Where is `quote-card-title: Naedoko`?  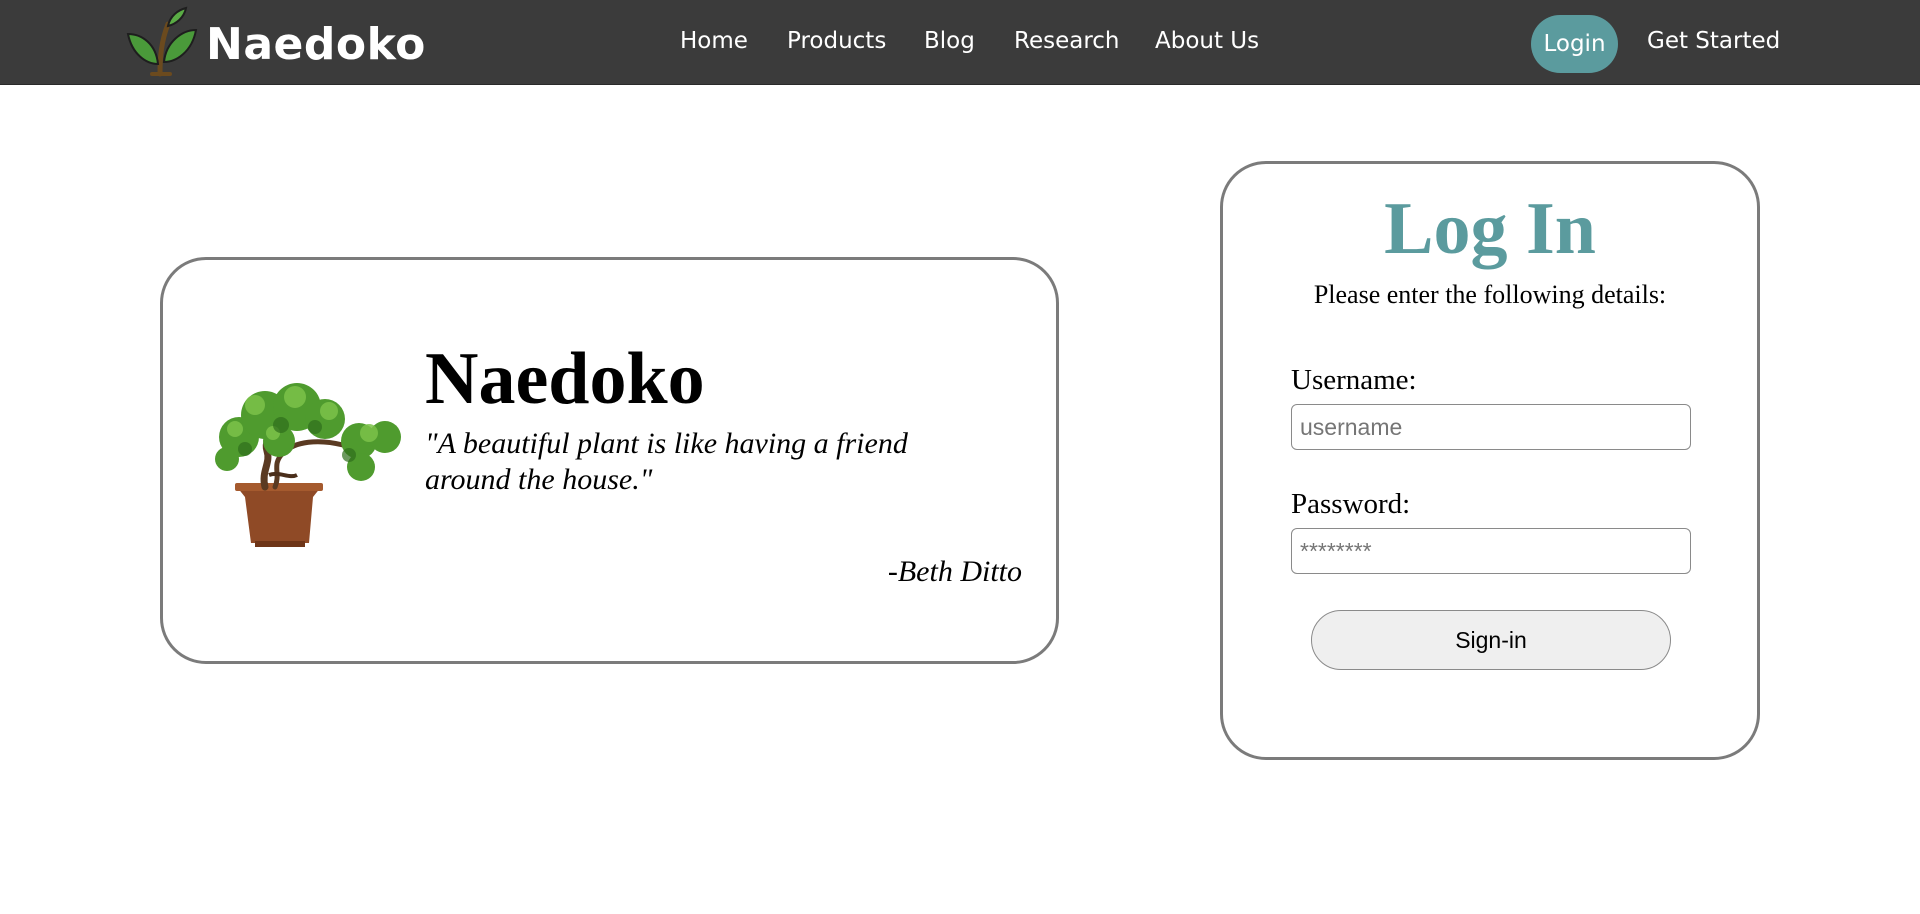
quote-card-title: Naedoko is located at coordinates (565, 379).